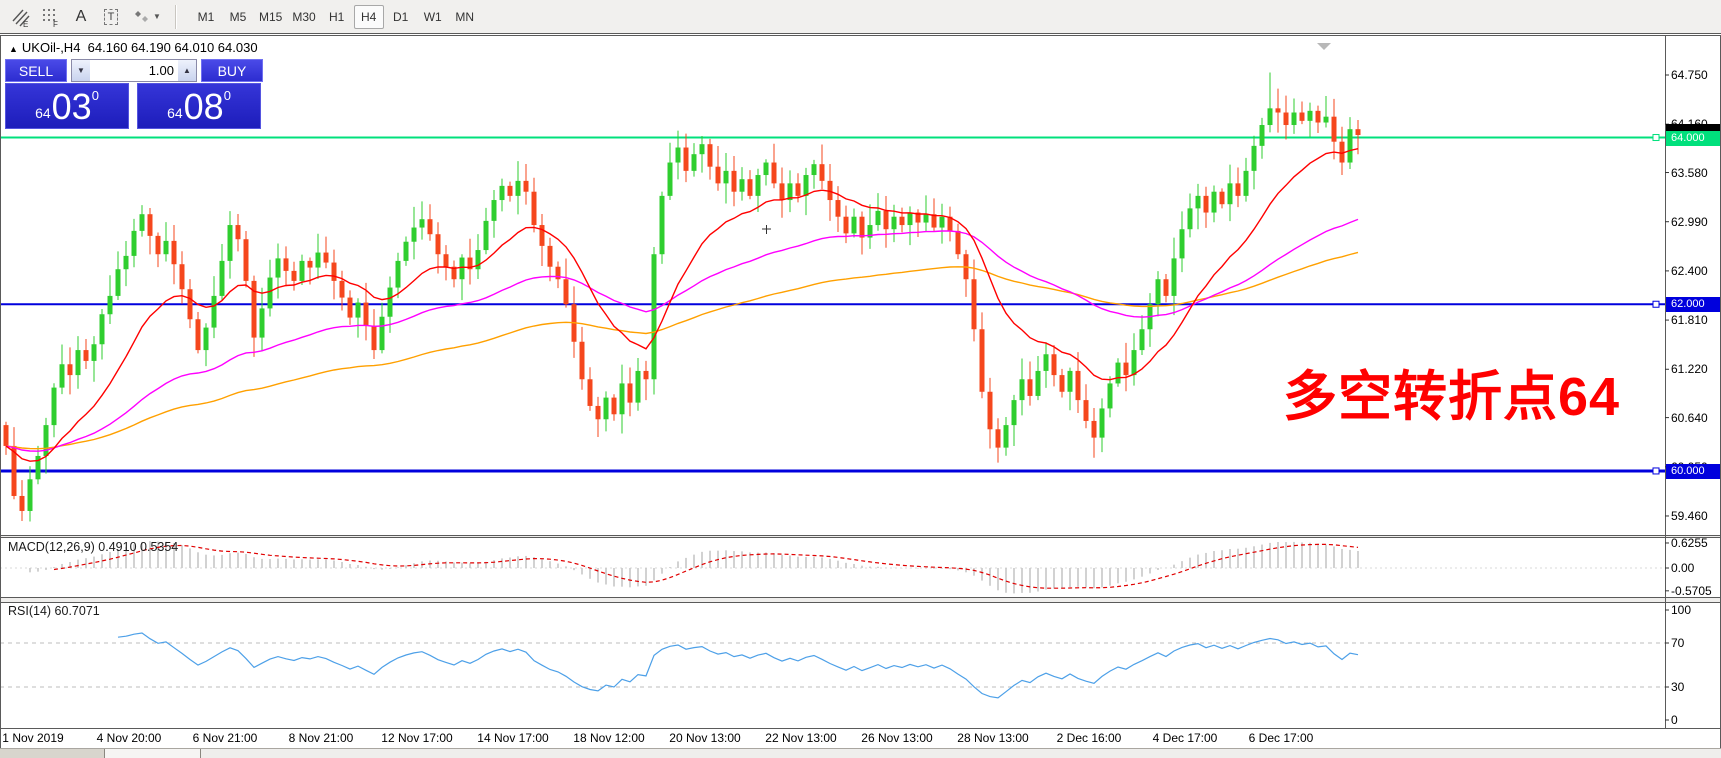 The image size is (1721, 758). I want to click on buy-price-main: 08, so click(203, 106).